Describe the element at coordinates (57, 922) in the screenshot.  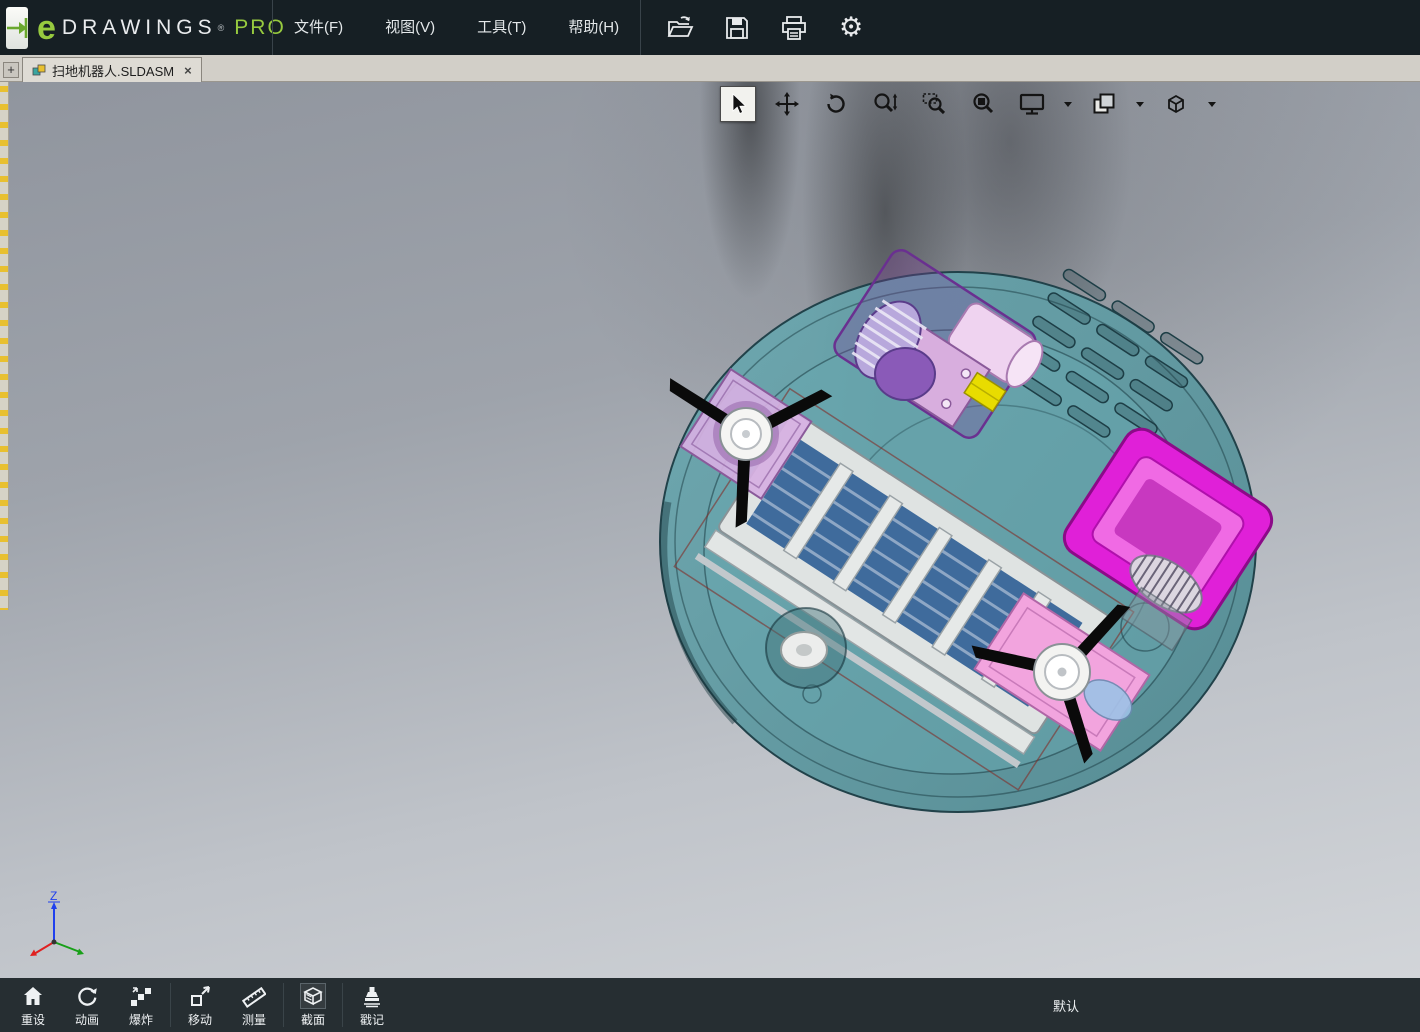
I see `coordinate-triad: Z` at that location.